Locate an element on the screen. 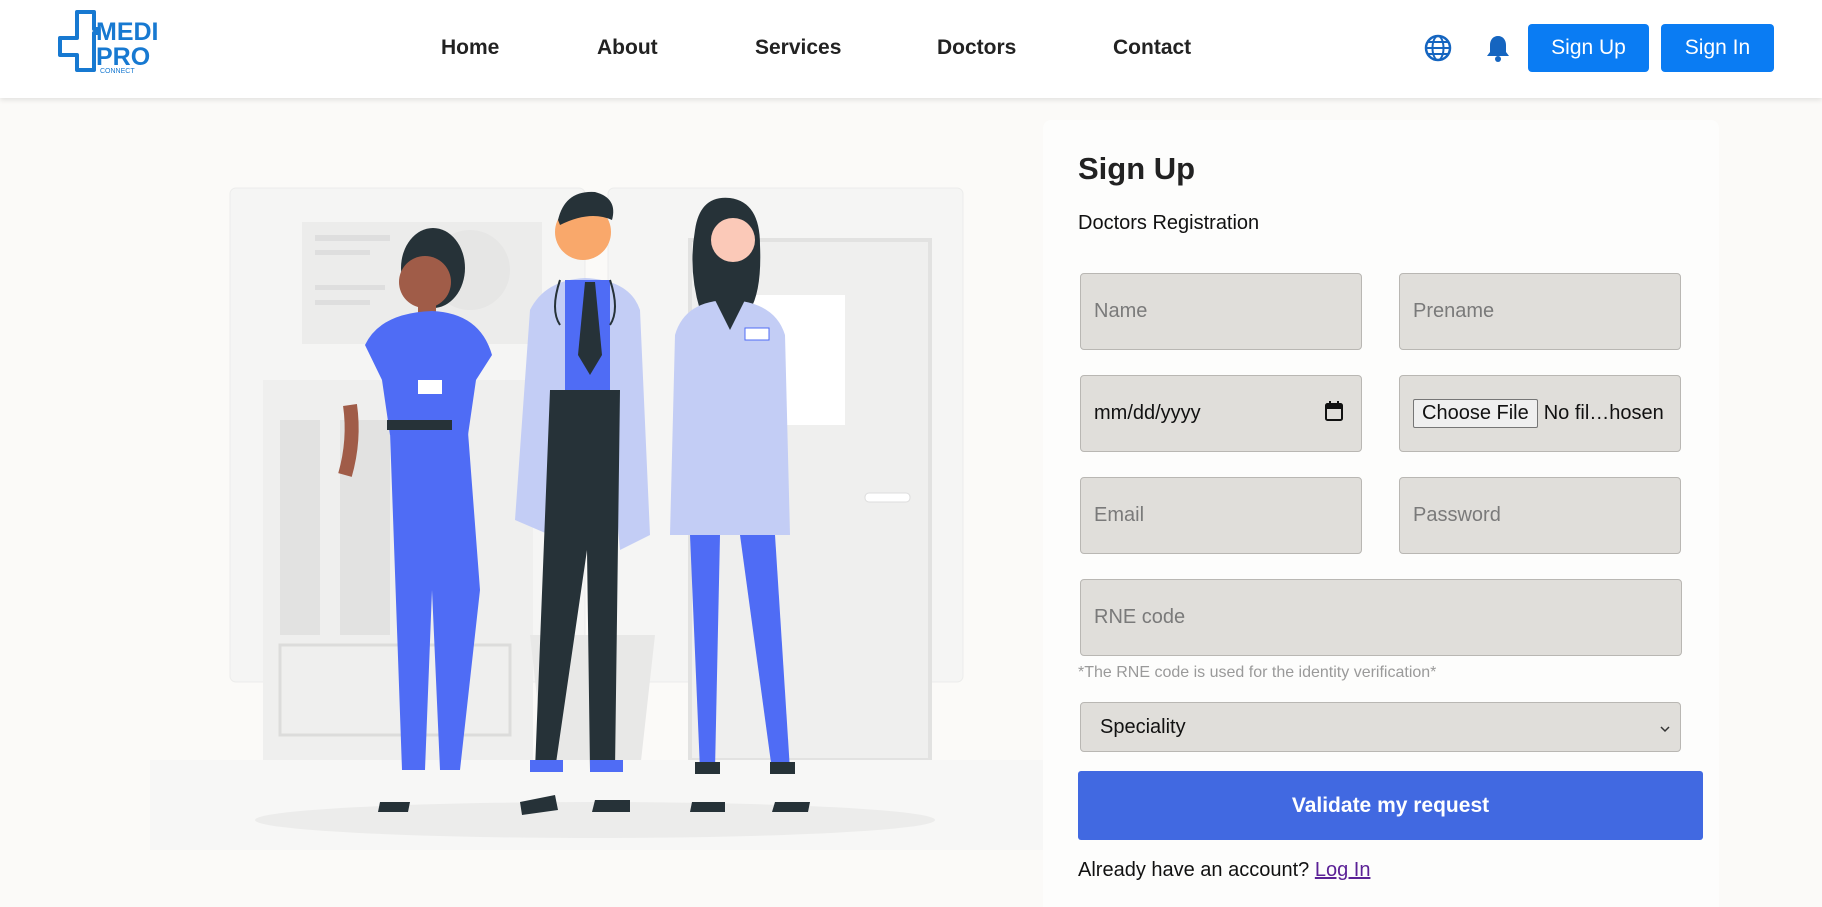 This screenshot has width=1822, height=907. calendar-icon is located at coordinates (1334, 413).